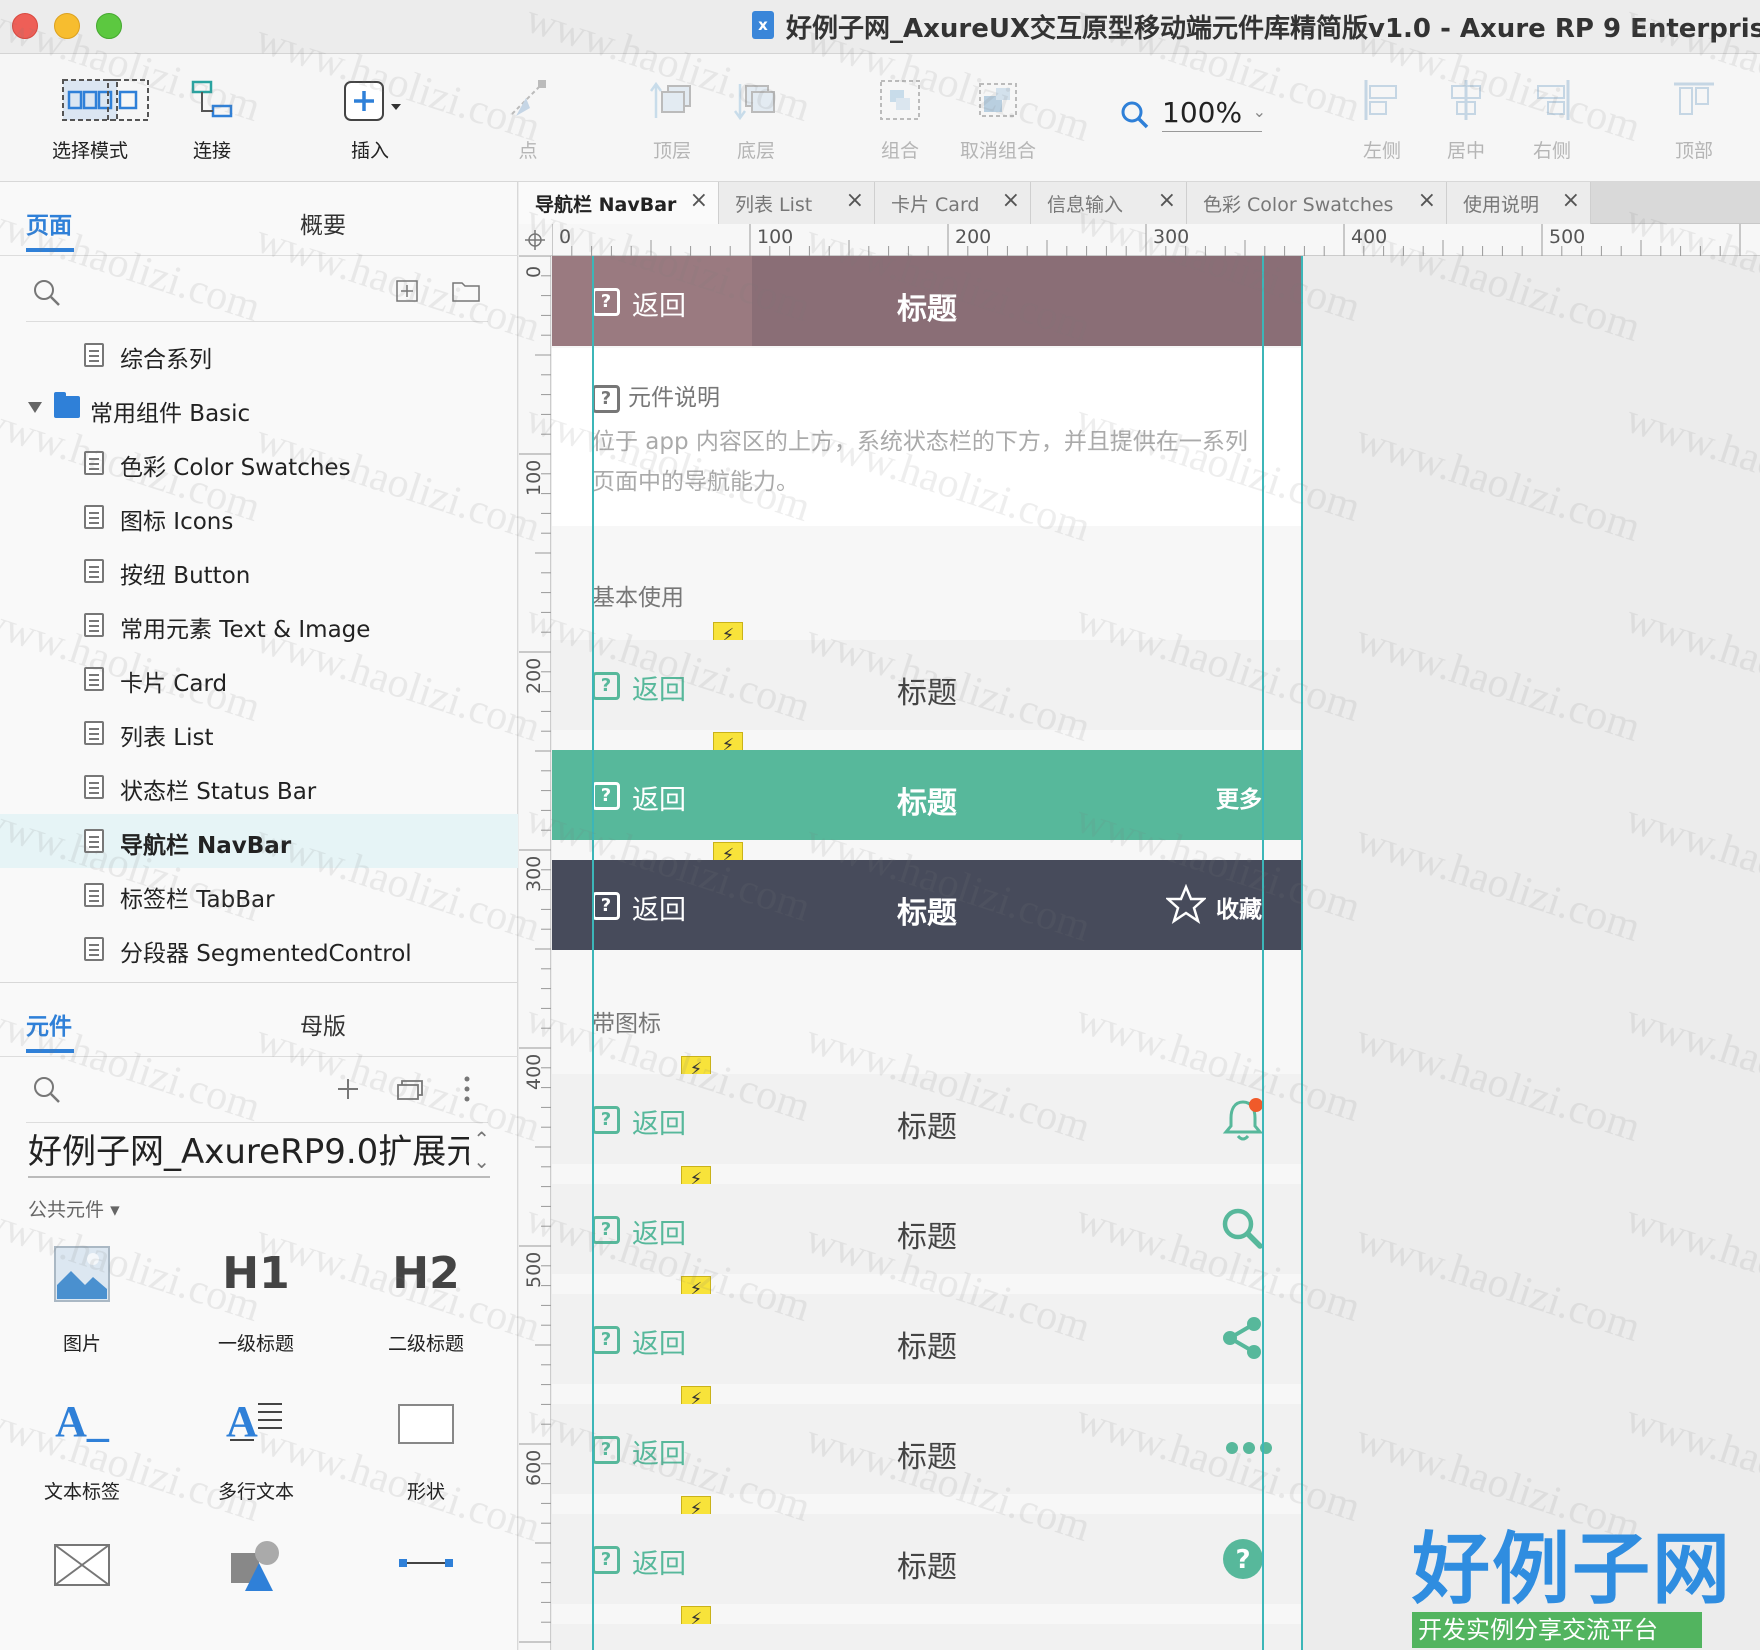  I want to click on navbar-basic-dark: ? 返回 标题 收藏, so click(927, 905).